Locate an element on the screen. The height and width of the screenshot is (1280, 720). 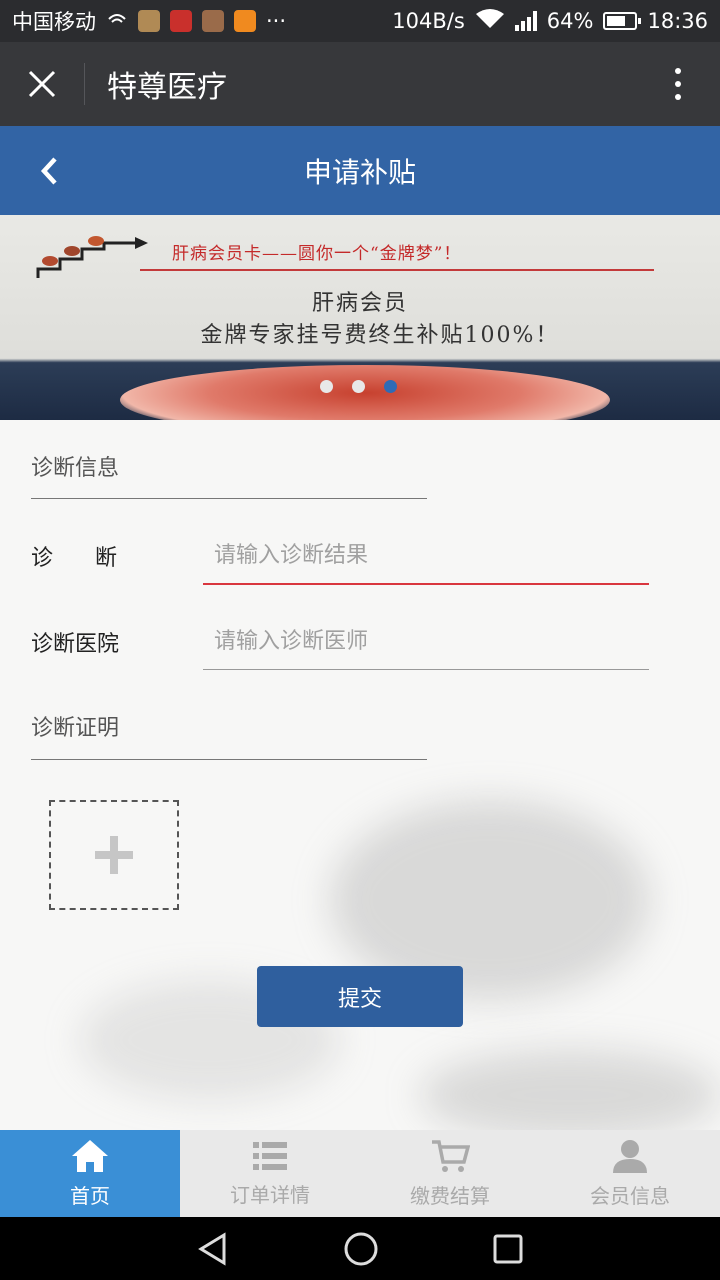
hospital-input is located at coordinates (426, 641).